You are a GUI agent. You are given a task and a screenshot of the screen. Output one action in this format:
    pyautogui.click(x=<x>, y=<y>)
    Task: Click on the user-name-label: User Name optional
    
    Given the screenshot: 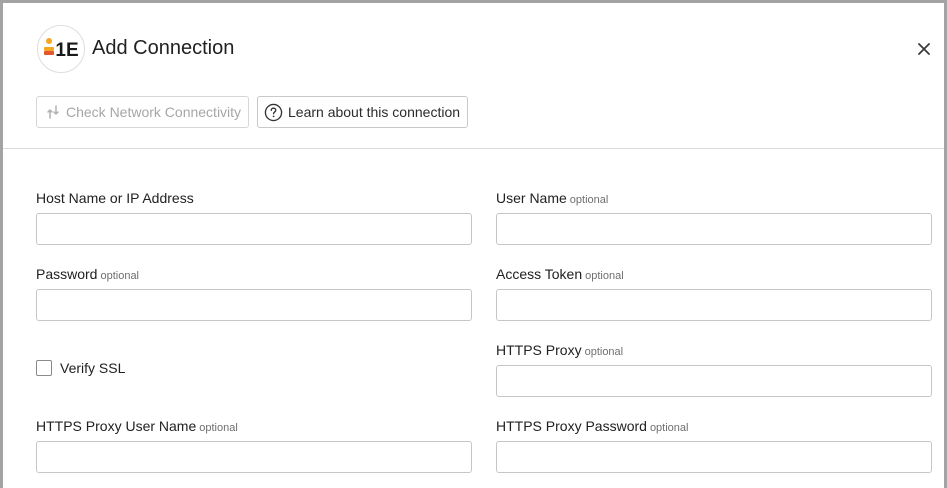 What is the action you would take?
    pyautogui.click(x=552, y=198)
    